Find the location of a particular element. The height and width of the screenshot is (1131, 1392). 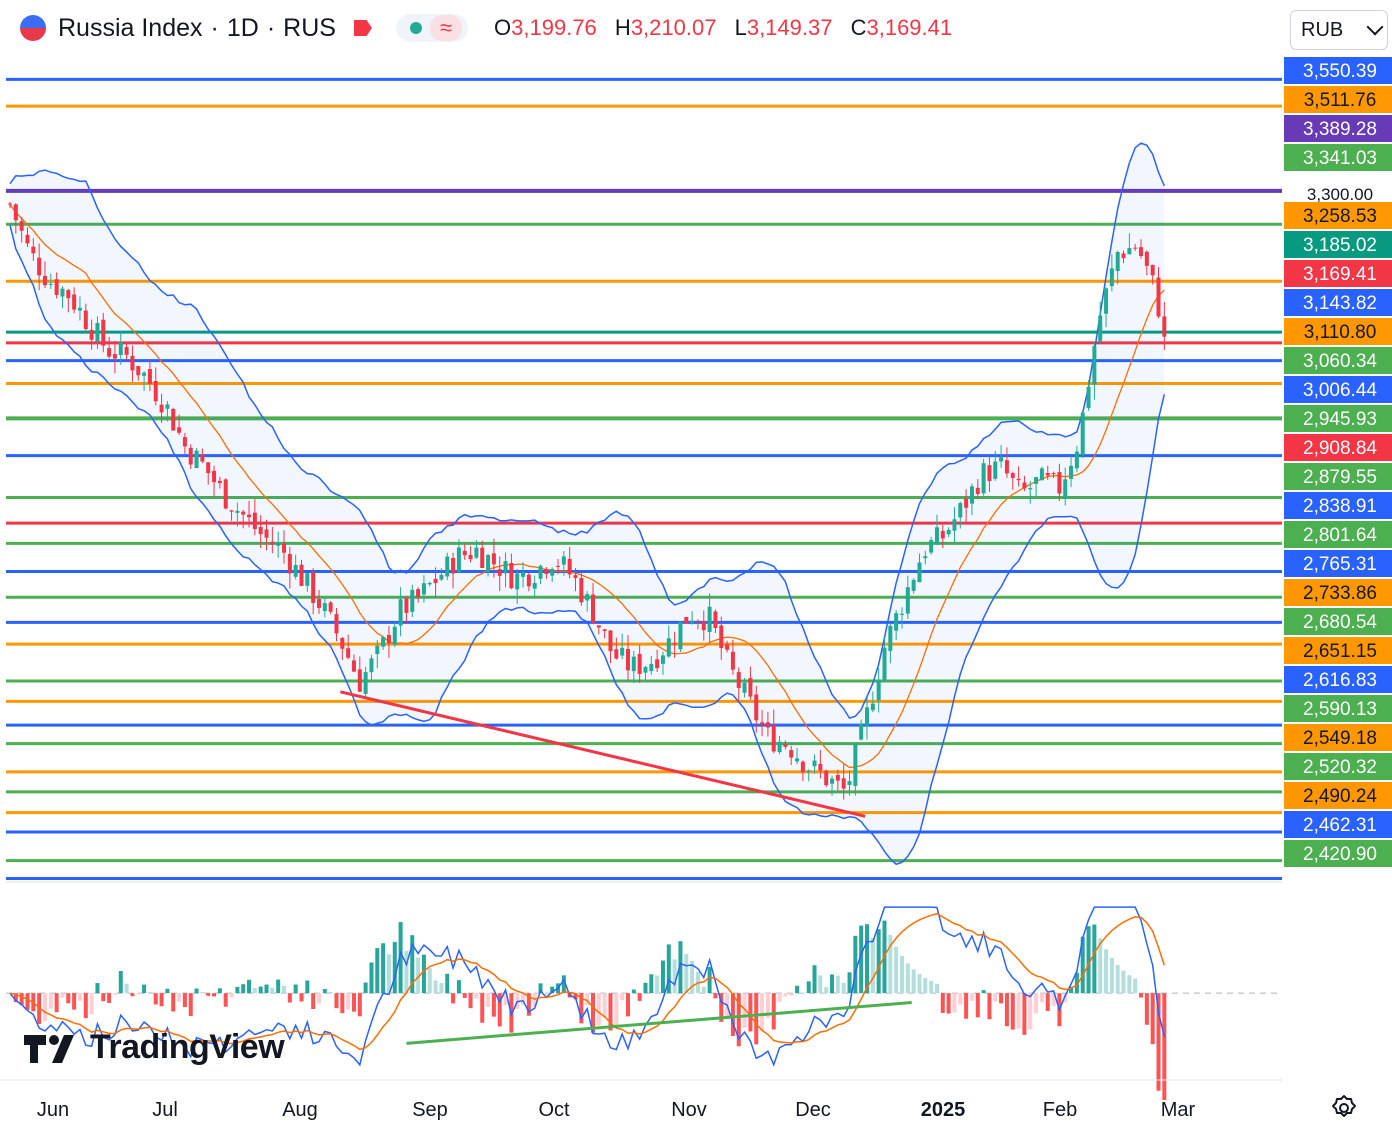

currency-label: RUB is located at coordinates (1322, 29).